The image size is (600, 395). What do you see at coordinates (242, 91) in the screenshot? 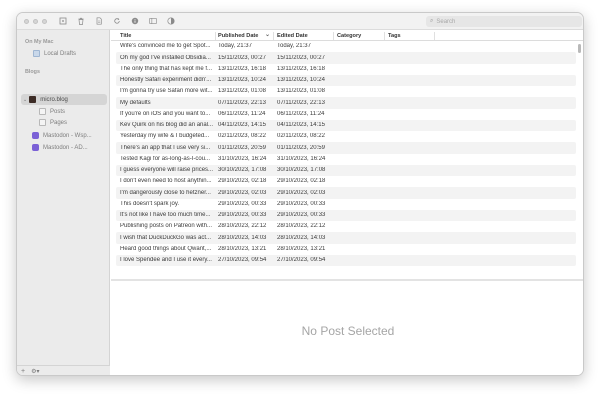
I see `cell-published-date: 13/11/2023, 01:08` at bounding box center [242, 91].